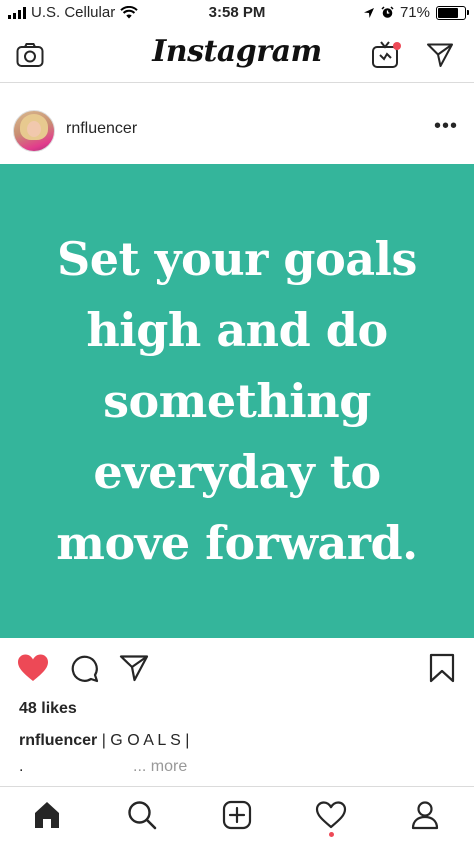 The width and height of the screenshot is (474, 843). I want to click on quote-line: something, so click(237, 400).